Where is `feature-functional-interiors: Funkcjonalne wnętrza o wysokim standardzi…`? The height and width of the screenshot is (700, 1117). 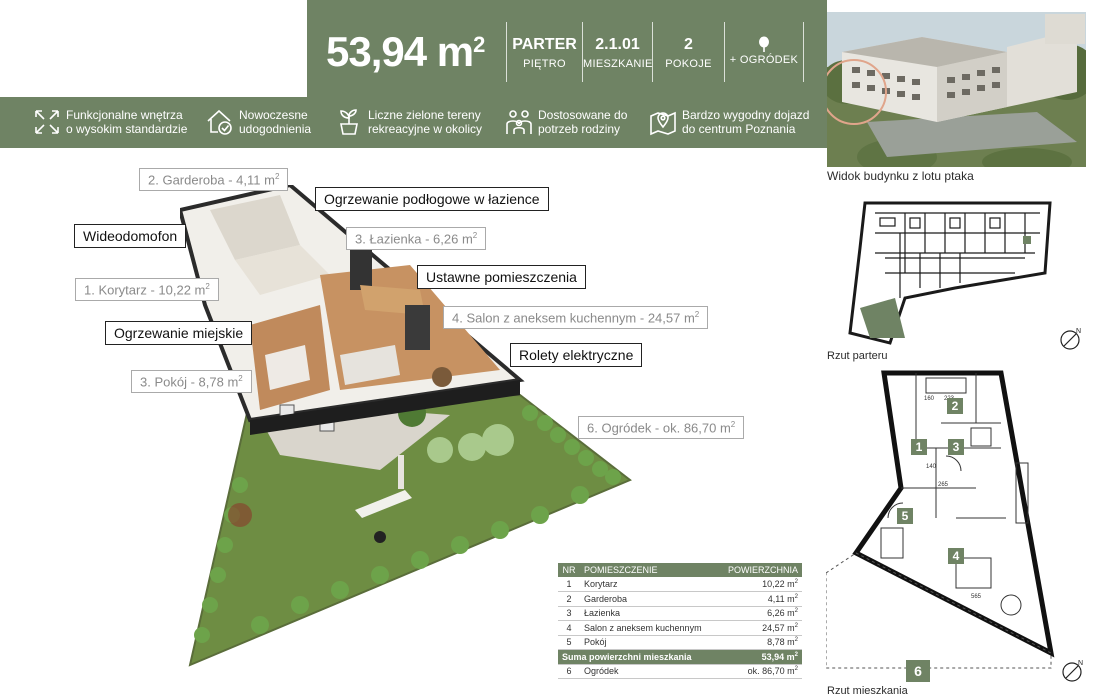 feature-functional-interiors: Funkcjonalne wnętrza o wysokim standardzi… is located at coordinates (117, 122).